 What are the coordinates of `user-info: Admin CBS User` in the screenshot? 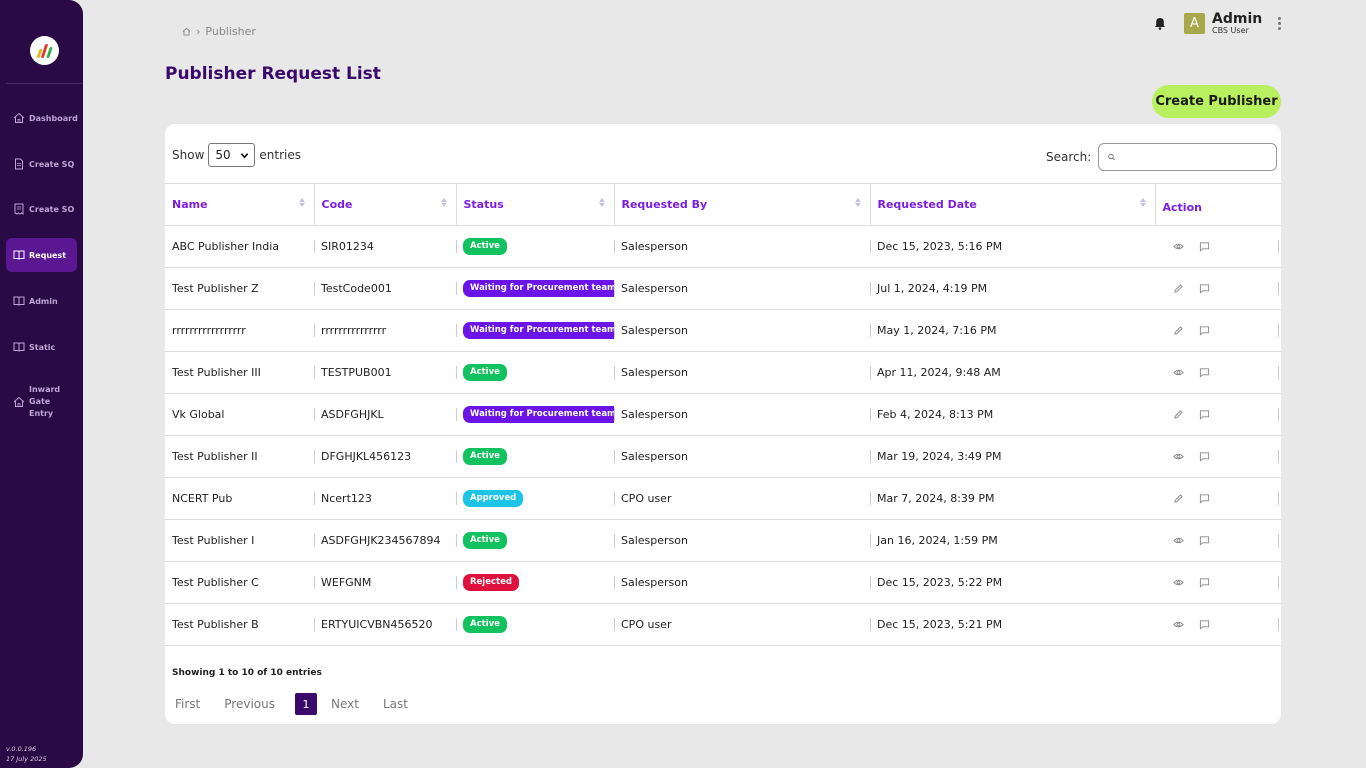 It's located at (1237, 23).